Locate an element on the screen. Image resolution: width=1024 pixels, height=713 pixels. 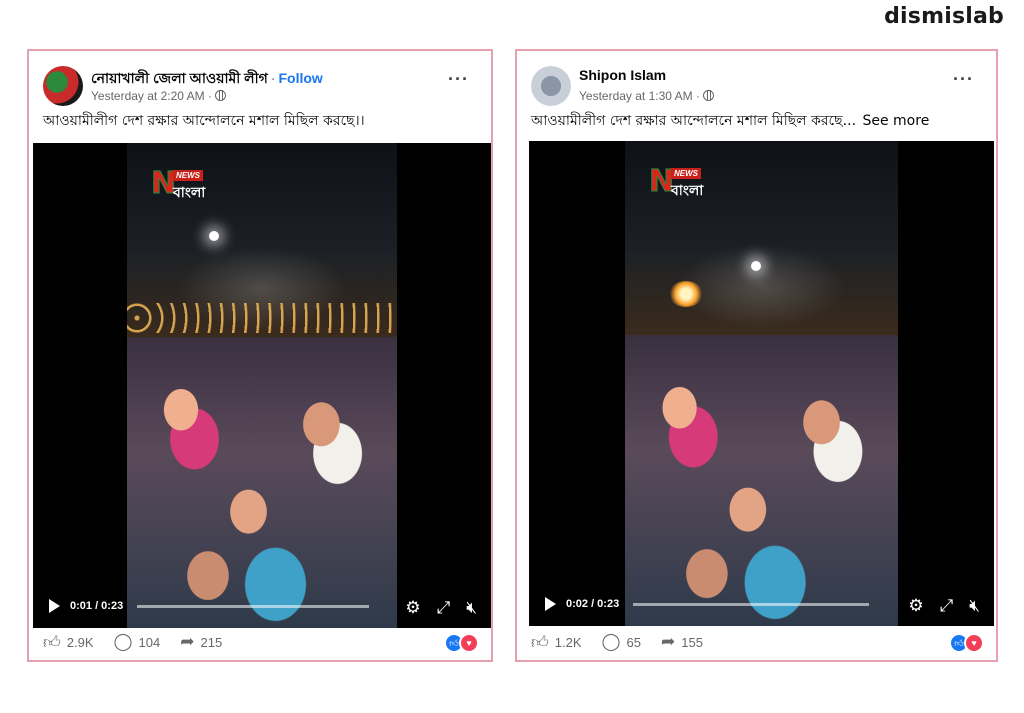
comment-count: 65 is located at coordinates (634, 642).